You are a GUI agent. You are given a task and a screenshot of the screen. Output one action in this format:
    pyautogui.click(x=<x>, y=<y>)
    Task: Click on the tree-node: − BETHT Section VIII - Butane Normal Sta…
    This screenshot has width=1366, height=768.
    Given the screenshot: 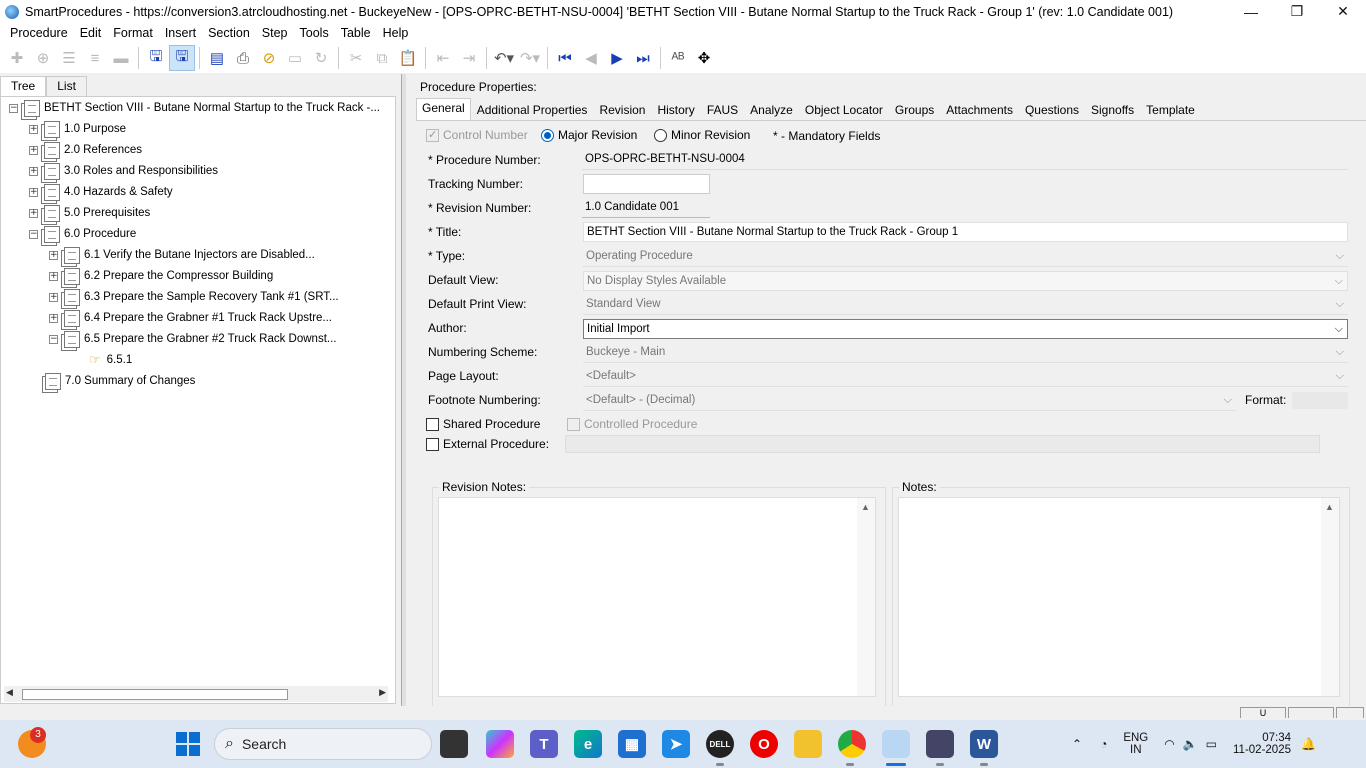 What is the action you would take?
    pyautogui.click(x=194, y=108)
    